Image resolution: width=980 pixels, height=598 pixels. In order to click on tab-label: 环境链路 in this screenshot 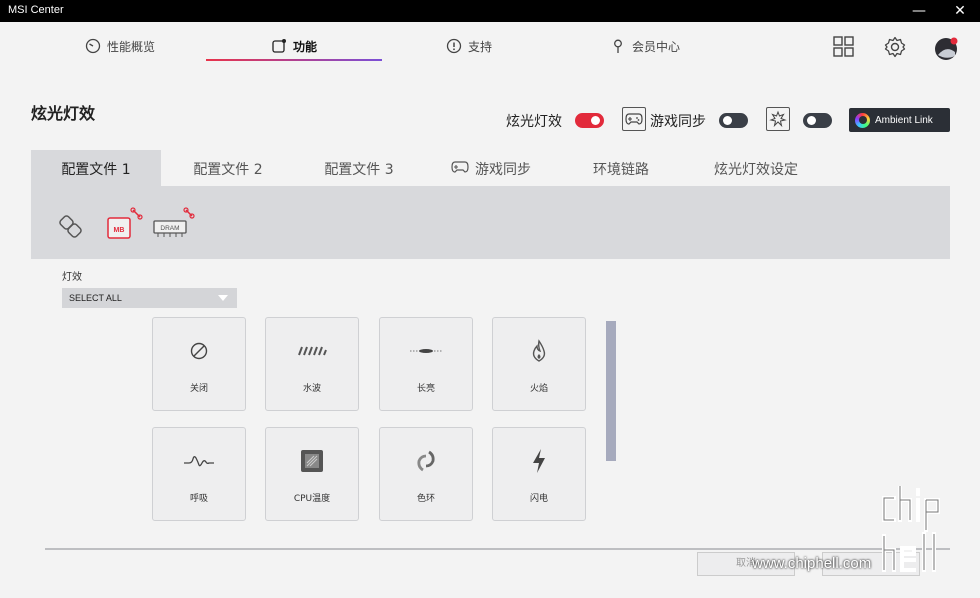, I will do `click(621, 169)`.